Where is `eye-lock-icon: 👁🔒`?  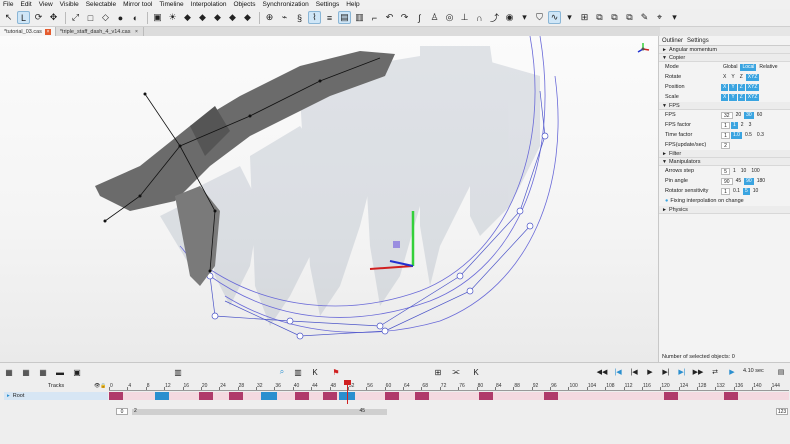 eye-lock-icon: 👁🔒 is located at coordinates (100, 386).